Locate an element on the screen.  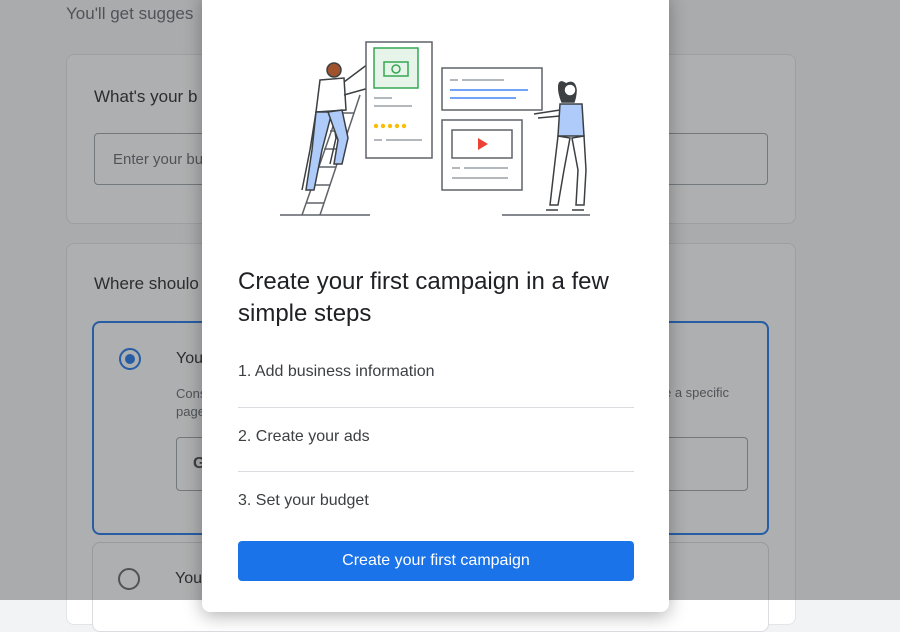
ad-card-icon is located at coordinates (399, 100).